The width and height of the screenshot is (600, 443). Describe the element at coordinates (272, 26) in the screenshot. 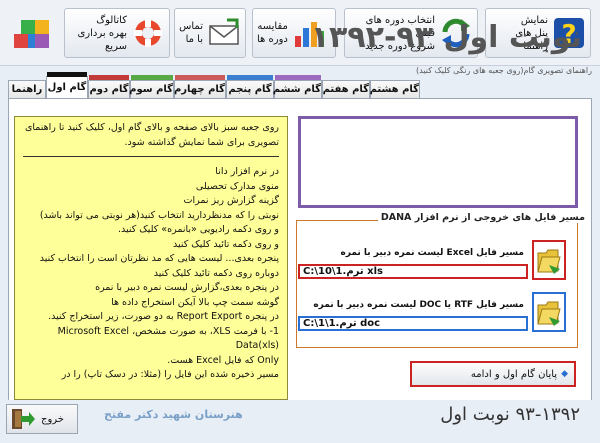

I see `compare-line1: مقایسه` at that location.